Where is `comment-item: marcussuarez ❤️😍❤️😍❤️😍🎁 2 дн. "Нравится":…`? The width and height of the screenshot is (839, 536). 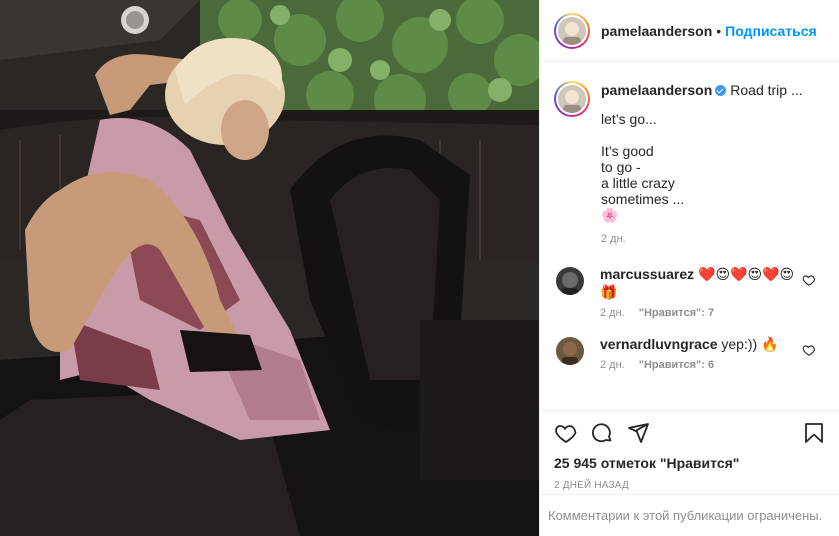 comment-item: marcussuarez ❤️😍❤️😍❤️😍🎁 2 дн. "Нравится":… is located at coordinates (689, 292).